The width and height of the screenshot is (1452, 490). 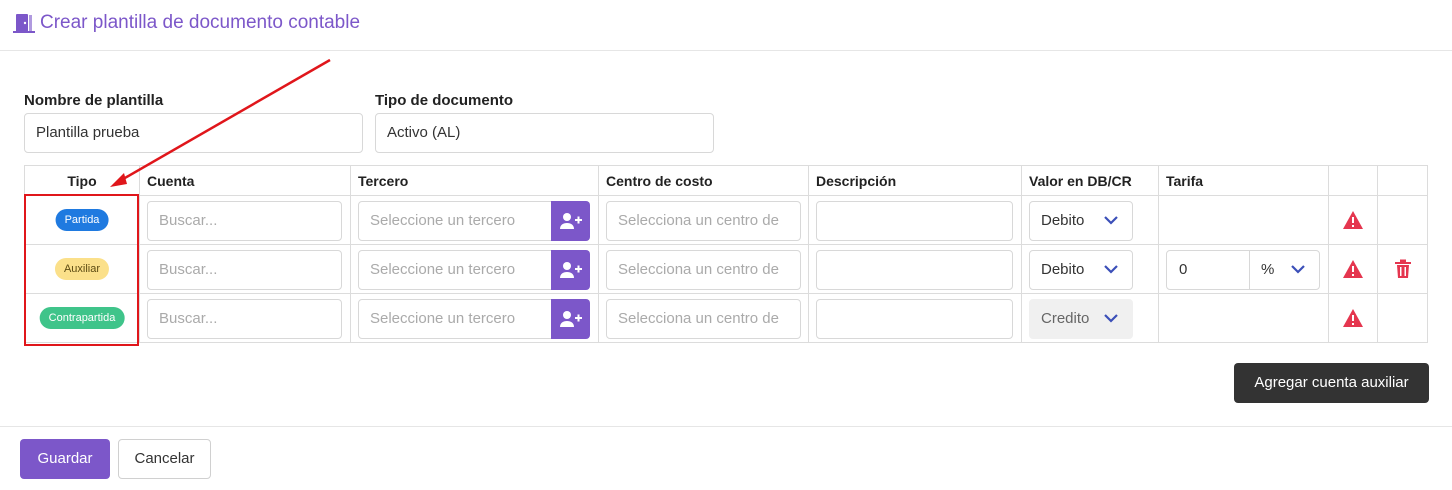 What do you see at coordinates (1243, 270) in the screenshot?
I see `tarifa-input-group: 0 %` at bounding box center [1243, 270].